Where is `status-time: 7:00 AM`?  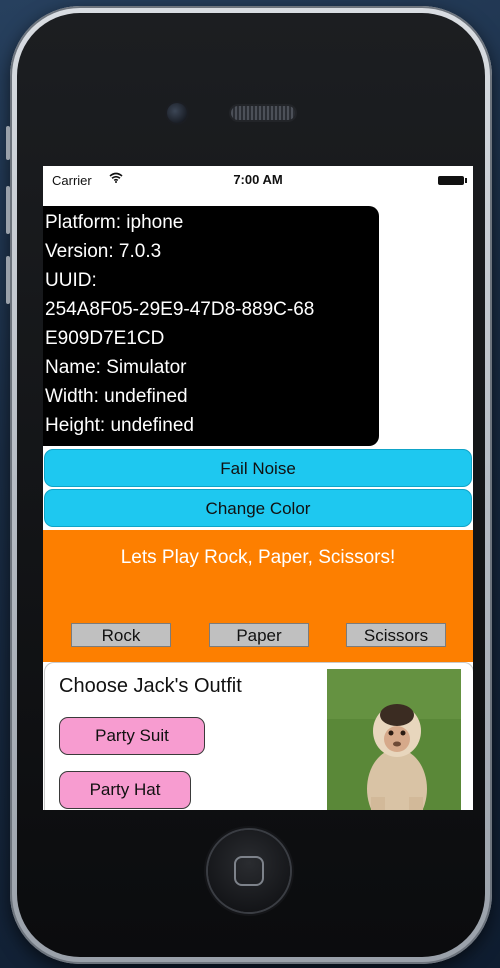
status-time: 7:00 AM is located at coordinates (258, 179).